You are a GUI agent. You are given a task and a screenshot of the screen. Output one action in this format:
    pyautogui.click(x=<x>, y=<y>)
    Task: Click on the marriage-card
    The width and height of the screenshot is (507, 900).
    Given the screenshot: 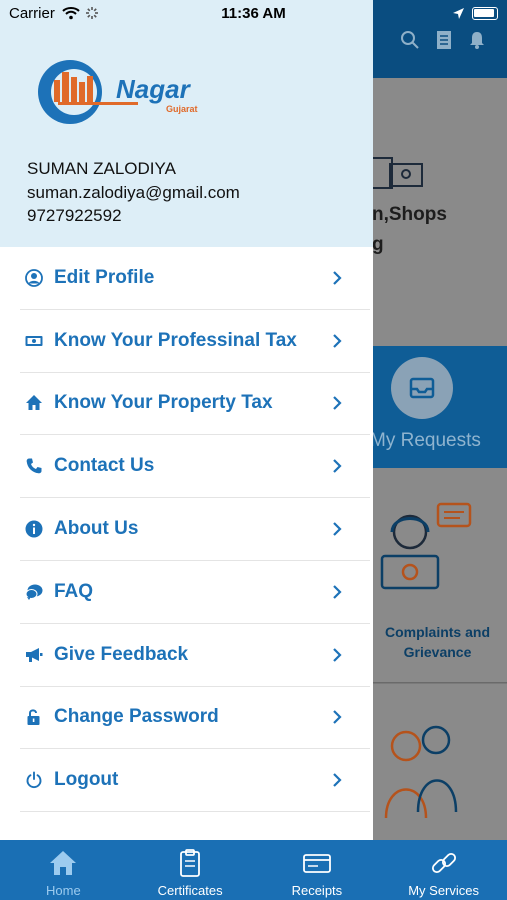 What is the action you would take?
    pyautogui.click(x=439, y=762)
    